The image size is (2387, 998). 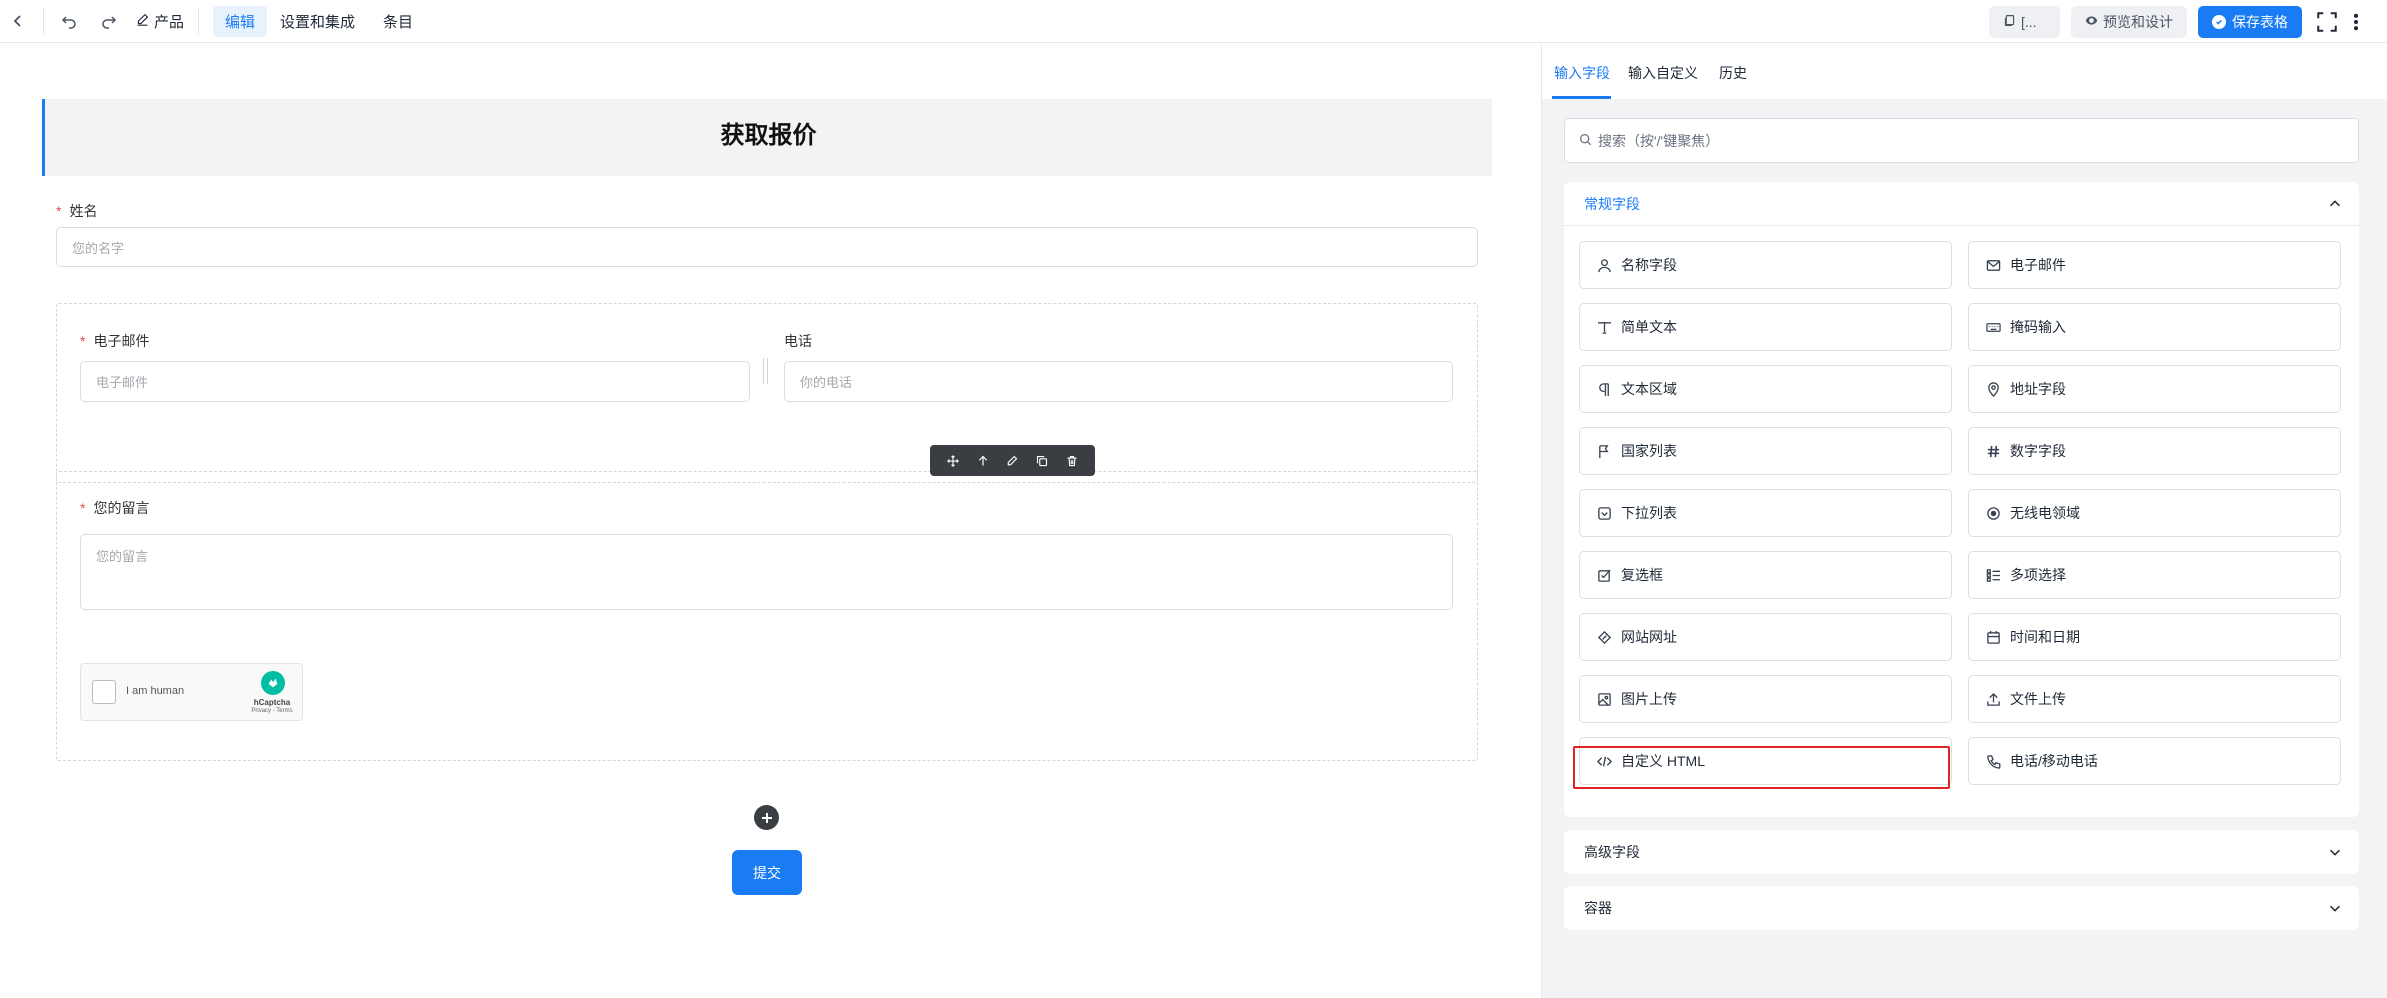 What do you see at coordinates (43, 21) in the screenshot?
I see `divider` at bounding box center [43, 21].